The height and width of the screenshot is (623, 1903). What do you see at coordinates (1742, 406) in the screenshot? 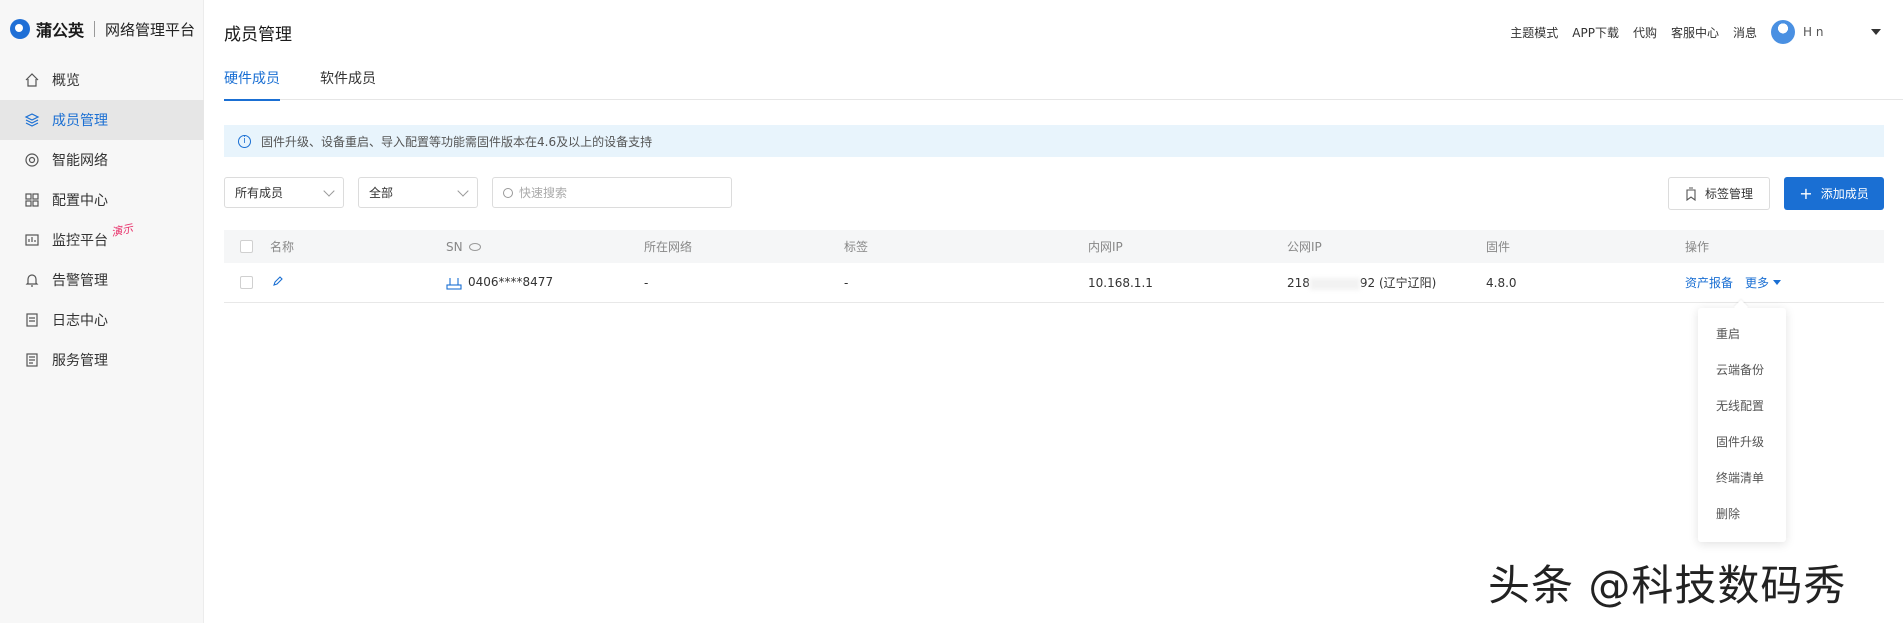
I see `menu-item-wireless-config: 无线配置` at bounding box center [1742, 406].